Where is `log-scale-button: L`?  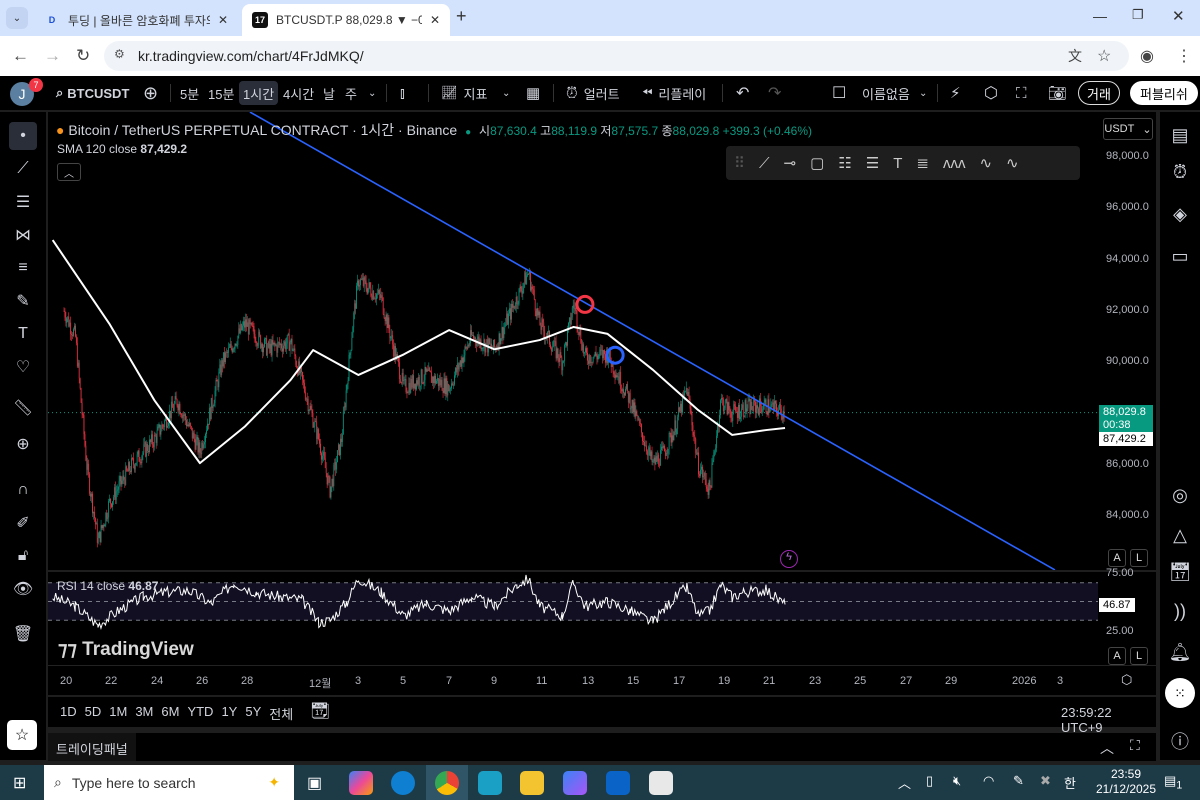 log-scale-button: L is located at coordinates (1139, 558).